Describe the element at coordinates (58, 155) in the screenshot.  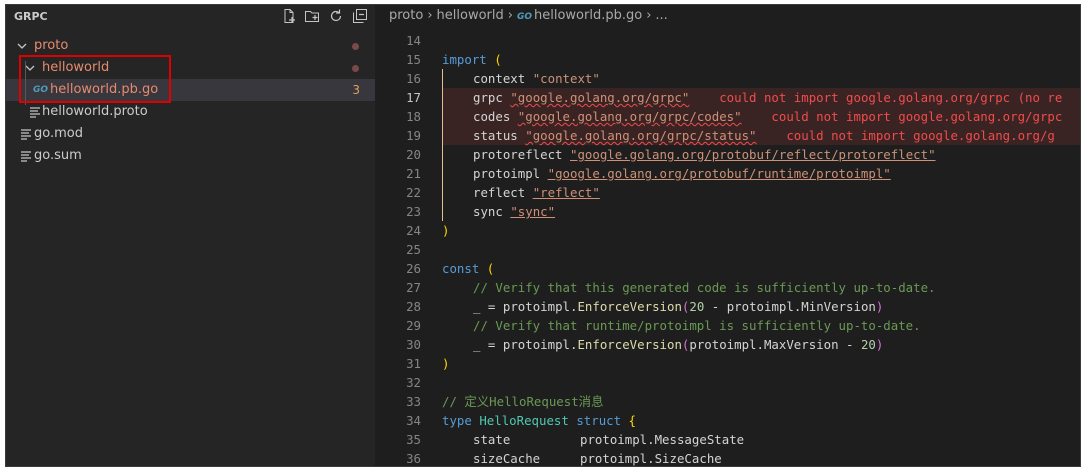
I see `tree-item-label: go.sum` at that location.